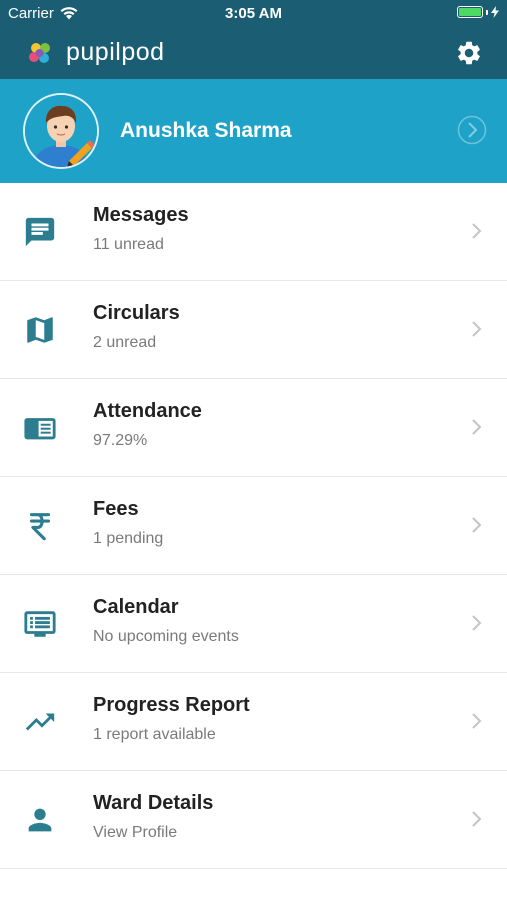  Describe the element at coordinates (253, 624) in the screenshot. I see `menu-item-calendar: Calendar No upcoming events` at that location.